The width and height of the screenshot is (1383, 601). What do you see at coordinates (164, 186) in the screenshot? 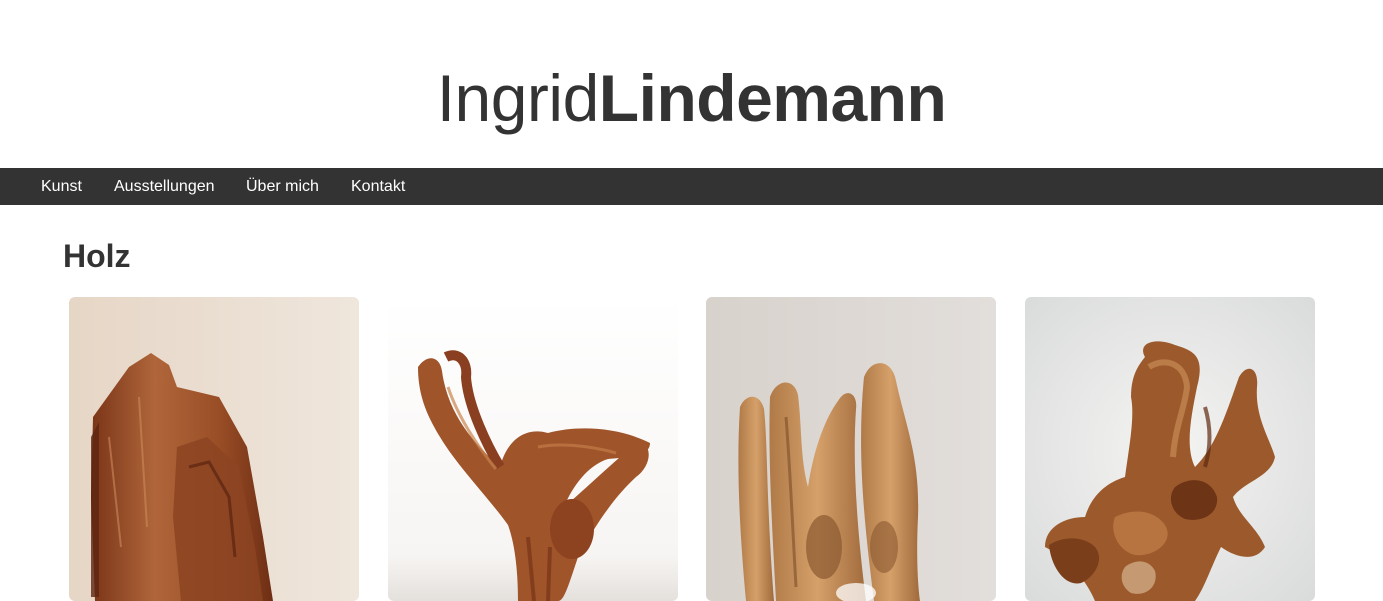
I see `nav-item-ausstellungen: Ausstellungen` at bounding box center [164, 186].